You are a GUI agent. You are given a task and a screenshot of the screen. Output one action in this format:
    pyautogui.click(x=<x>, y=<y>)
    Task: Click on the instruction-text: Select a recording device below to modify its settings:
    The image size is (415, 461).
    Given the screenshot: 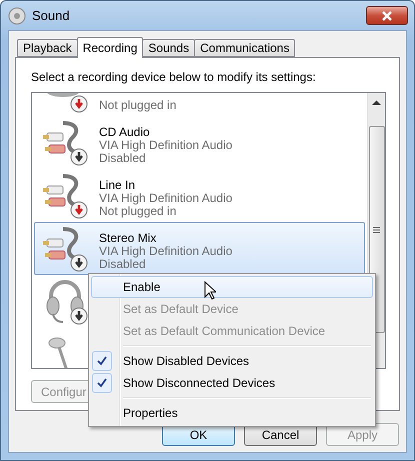 What is the action you would take?
    pyautogui.click(x=174, y=77)
    